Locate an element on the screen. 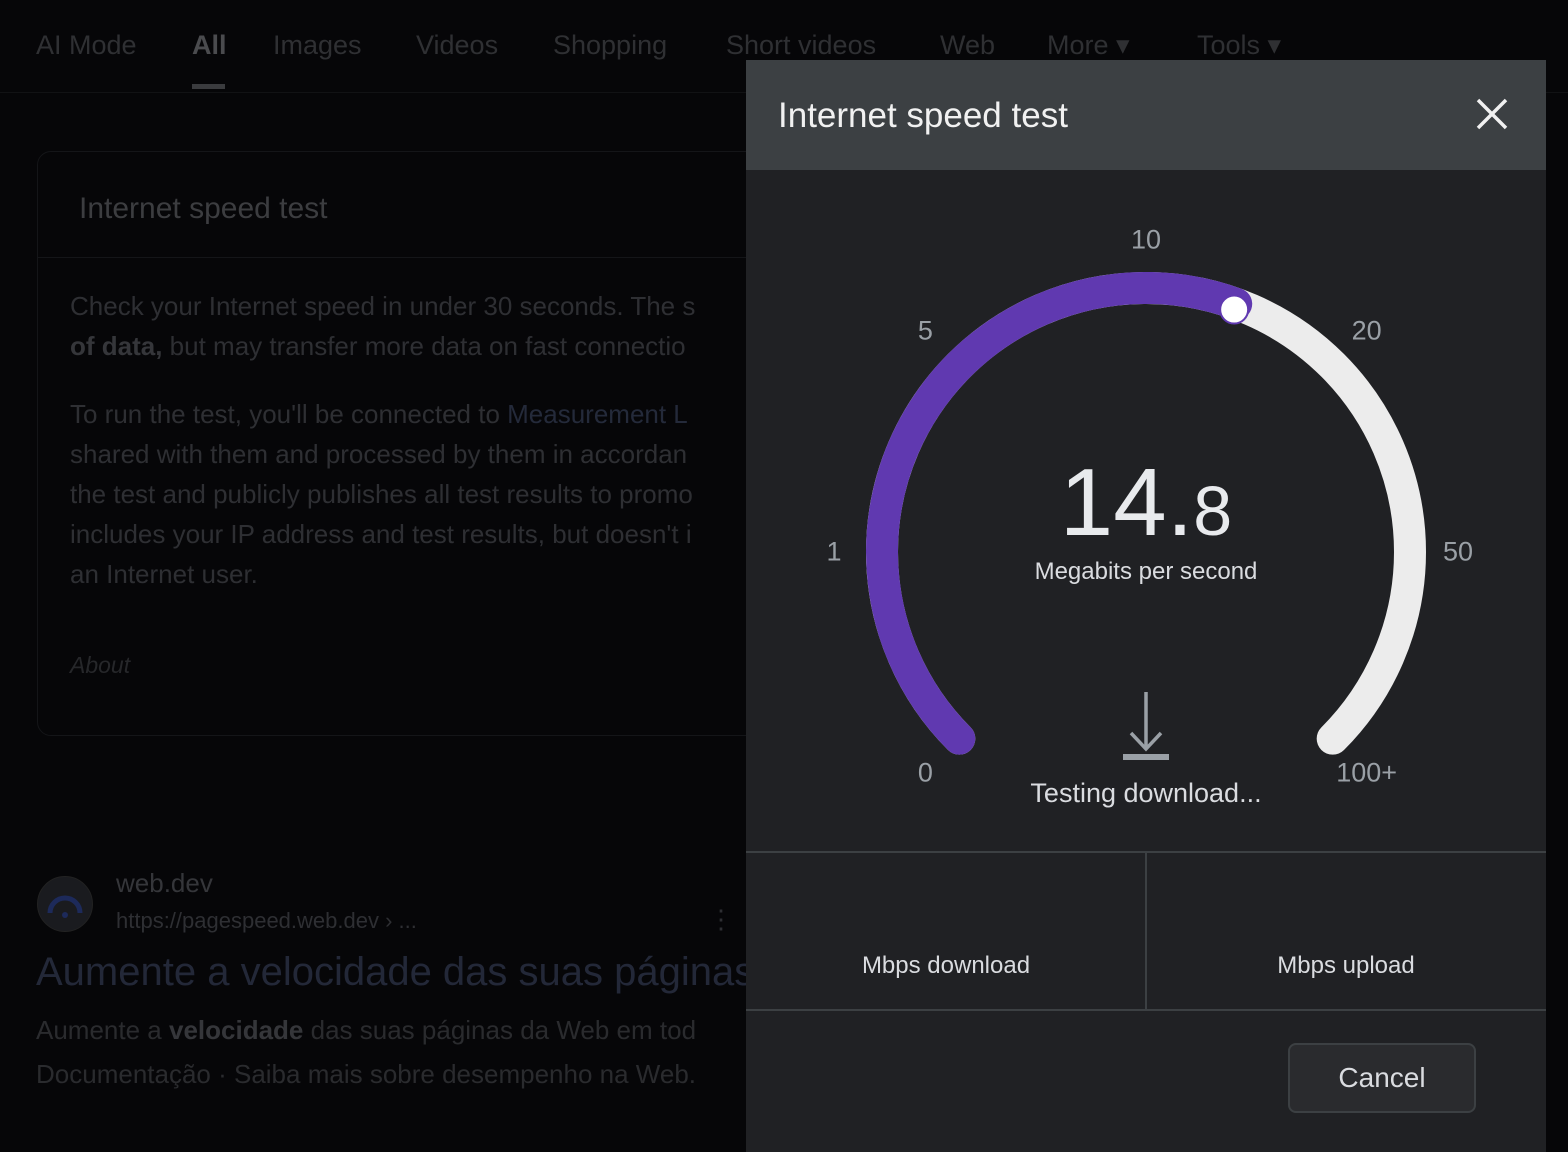 This screenshot has height=1152, width=1568. result-title-link: Aumente a velocidade das suas páginas is located at coordinates (395, 972).